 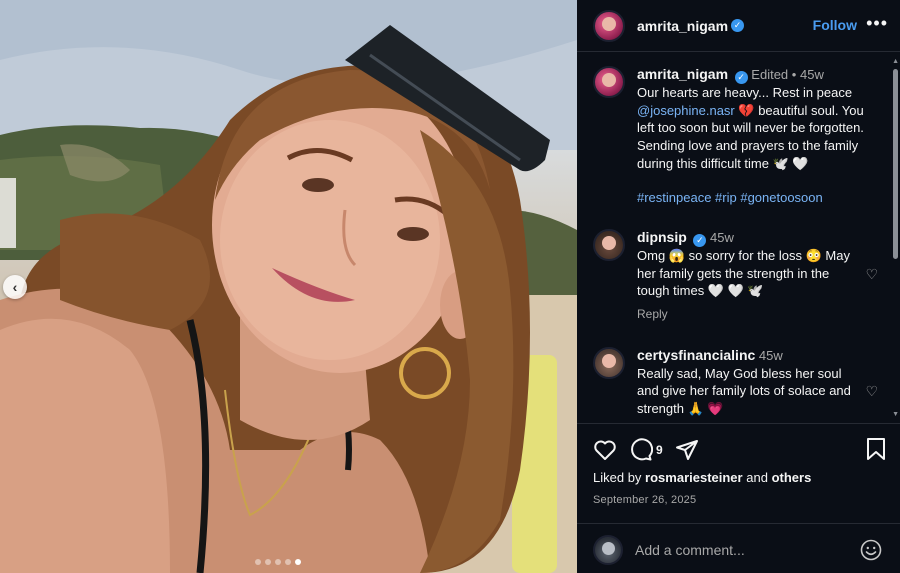 I want to click on action-icons: 9, so click(x=646, y=450).